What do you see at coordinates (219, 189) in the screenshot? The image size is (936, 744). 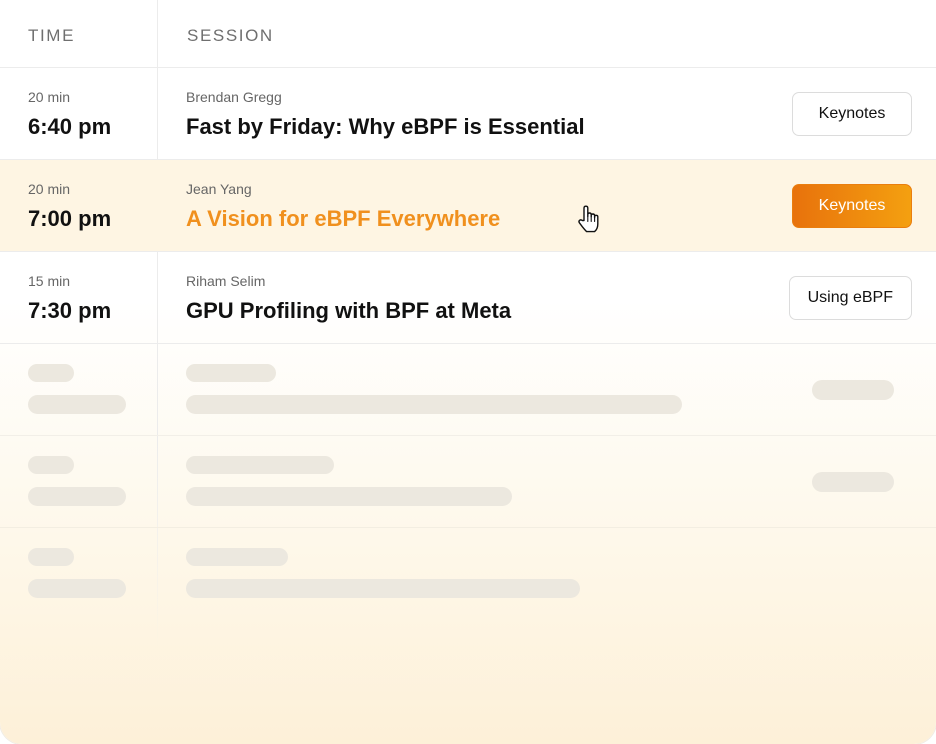 I see `session-speaker: Jean Yang` at bounding box center [219, 189].